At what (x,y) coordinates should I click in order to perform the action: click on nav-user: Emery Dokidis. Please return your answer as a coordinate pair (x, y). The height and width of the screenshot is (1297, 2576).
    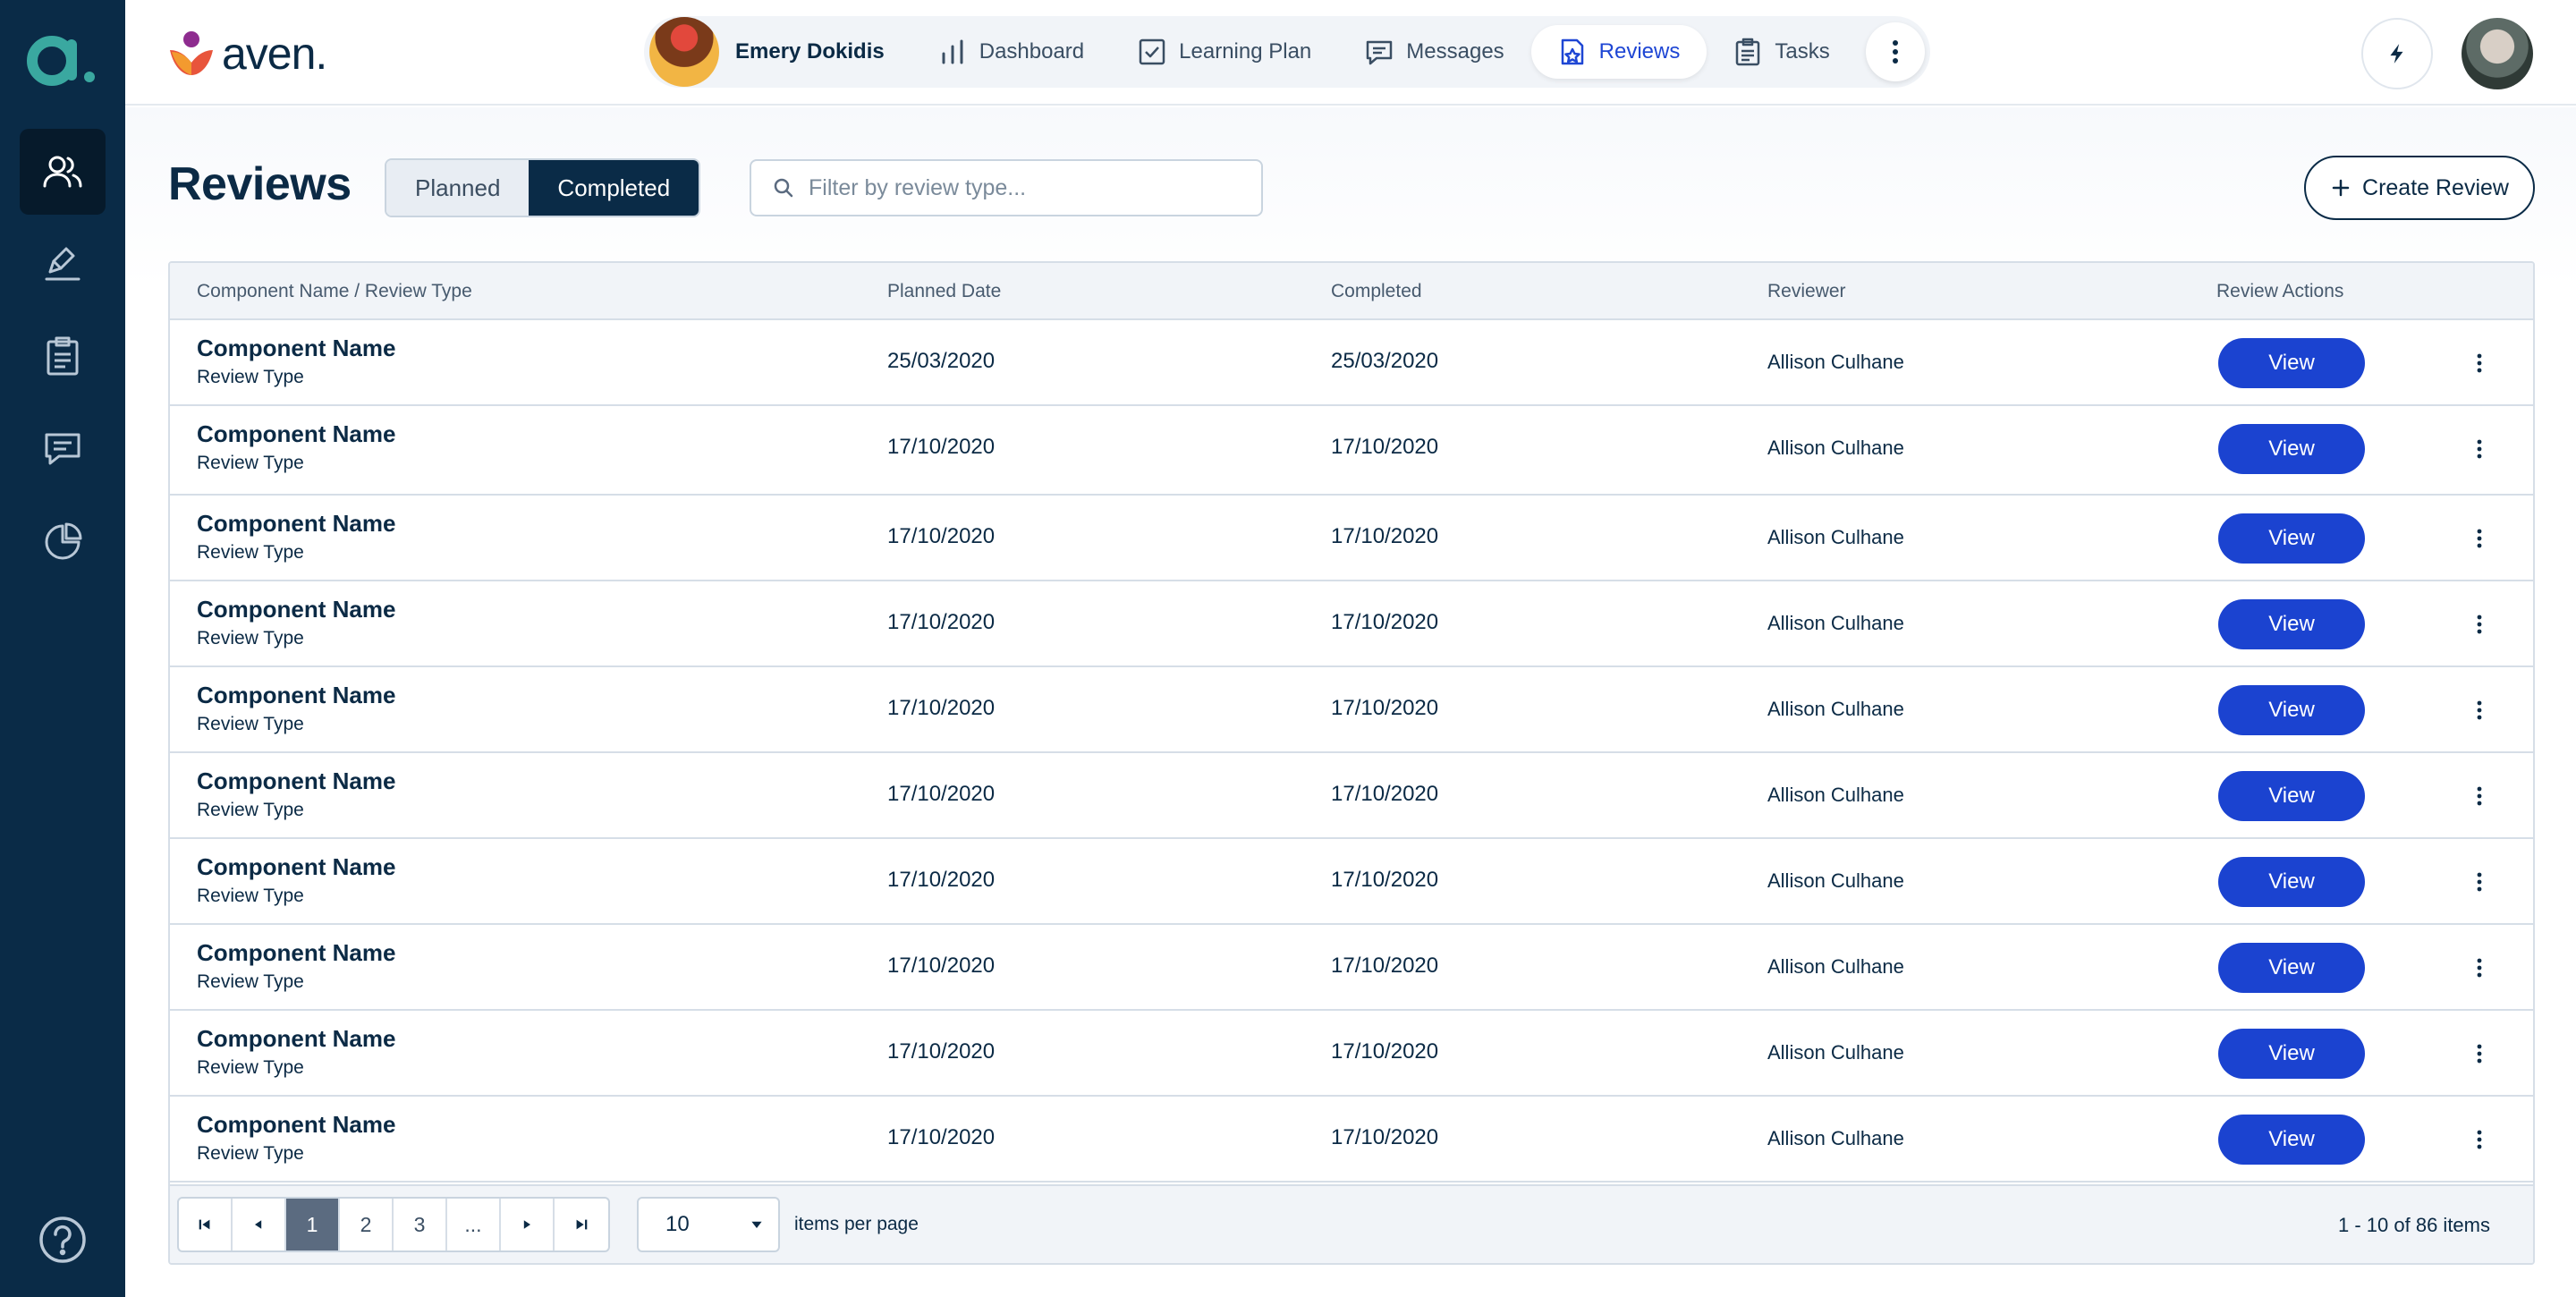
    Looking at the image, I should click on (780, 52).